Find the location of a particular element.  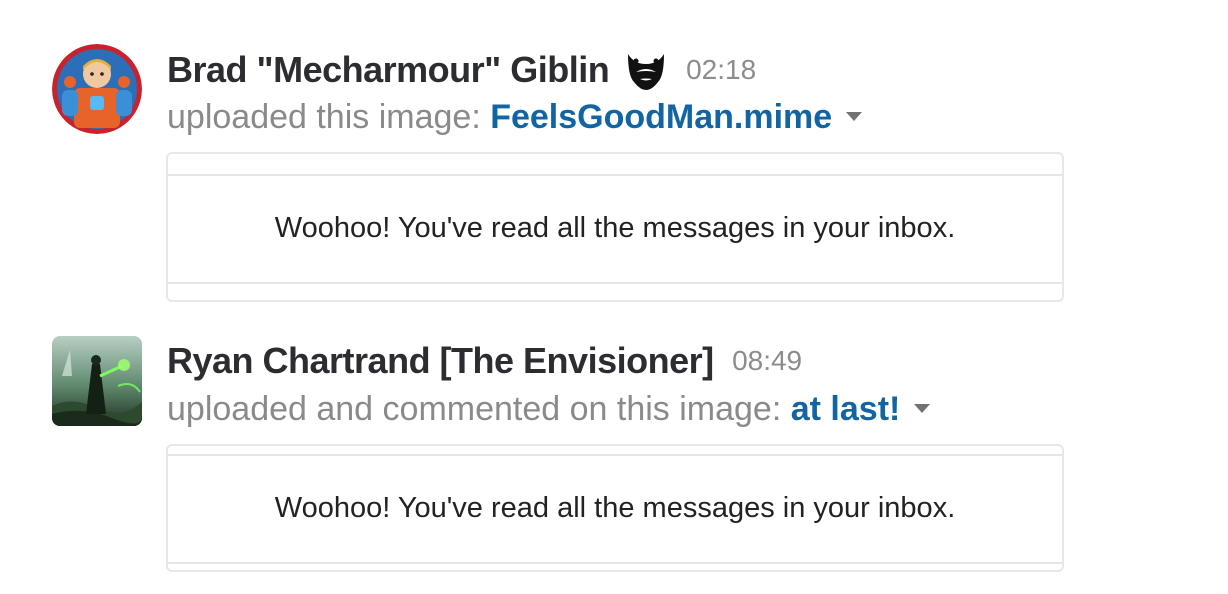

author-name: Ryan Chartrand [The Envisioner] is located at coordinates (440, 360).